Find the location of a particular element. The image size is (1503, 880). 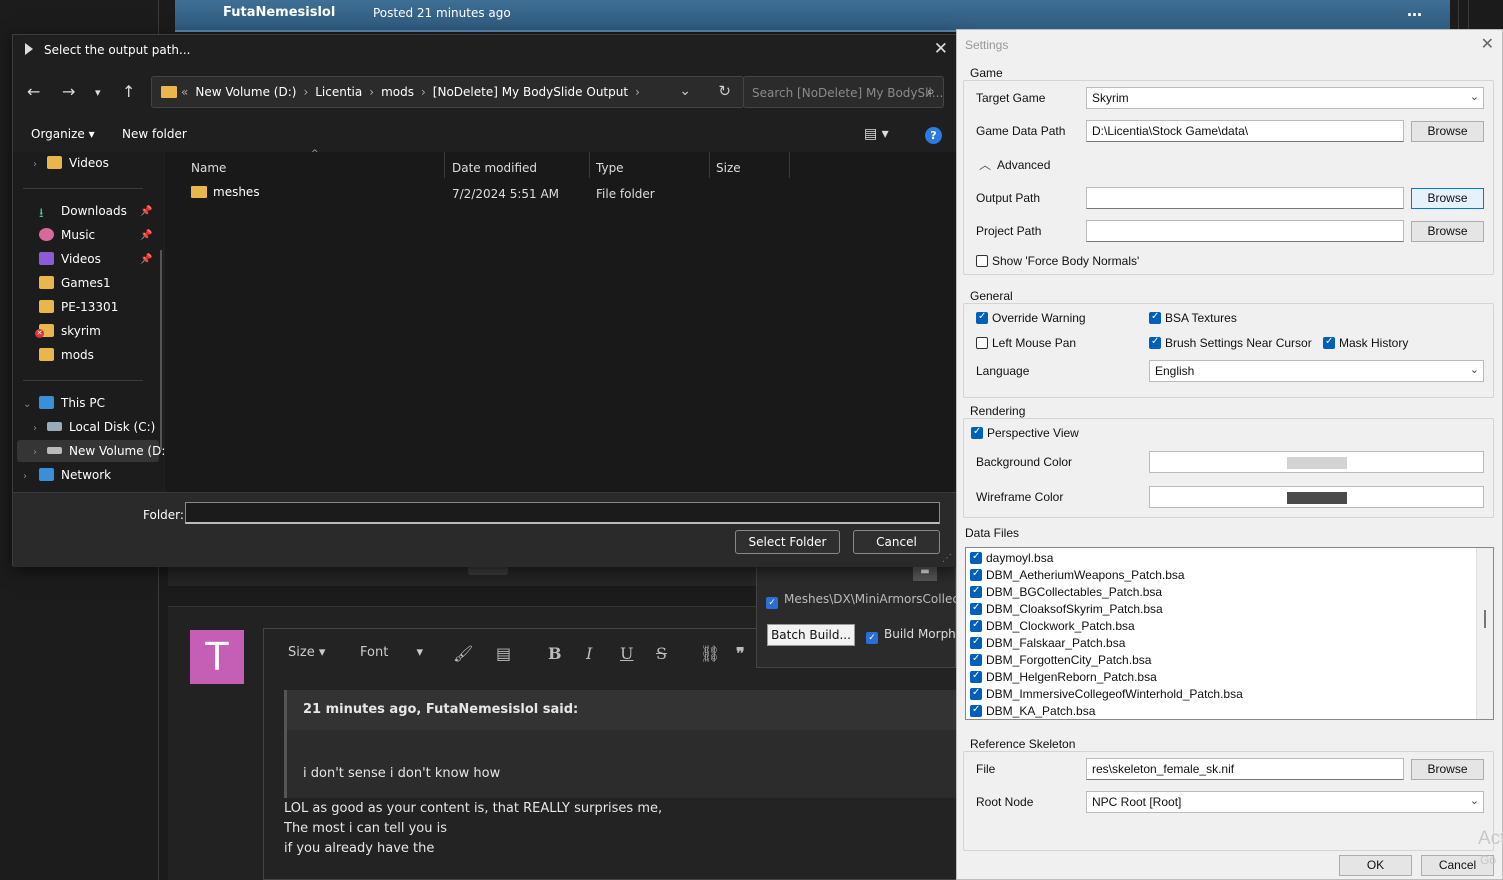

sidebar-item-downloads: ⭳ Downloads is located at coordinates (83, 215).